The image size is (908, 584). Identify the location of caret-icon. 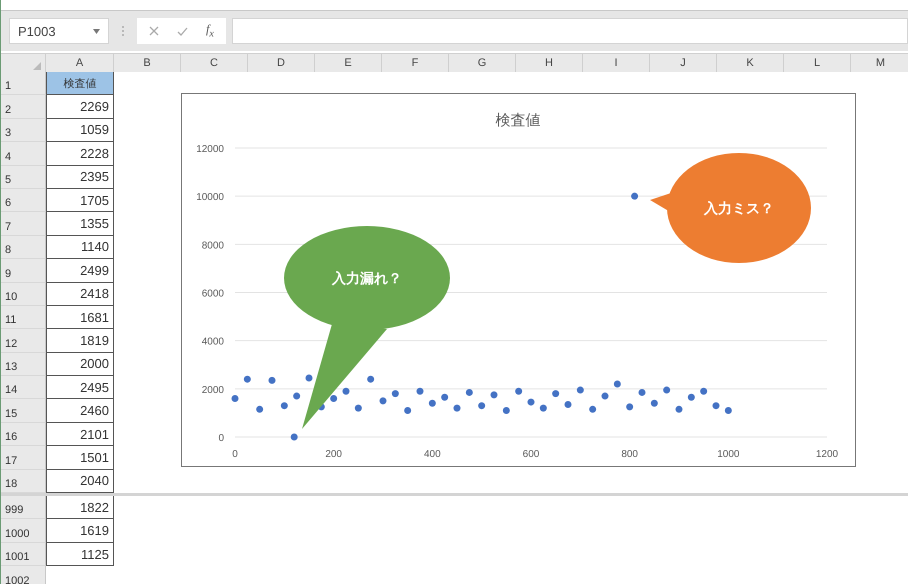
(96, 31).